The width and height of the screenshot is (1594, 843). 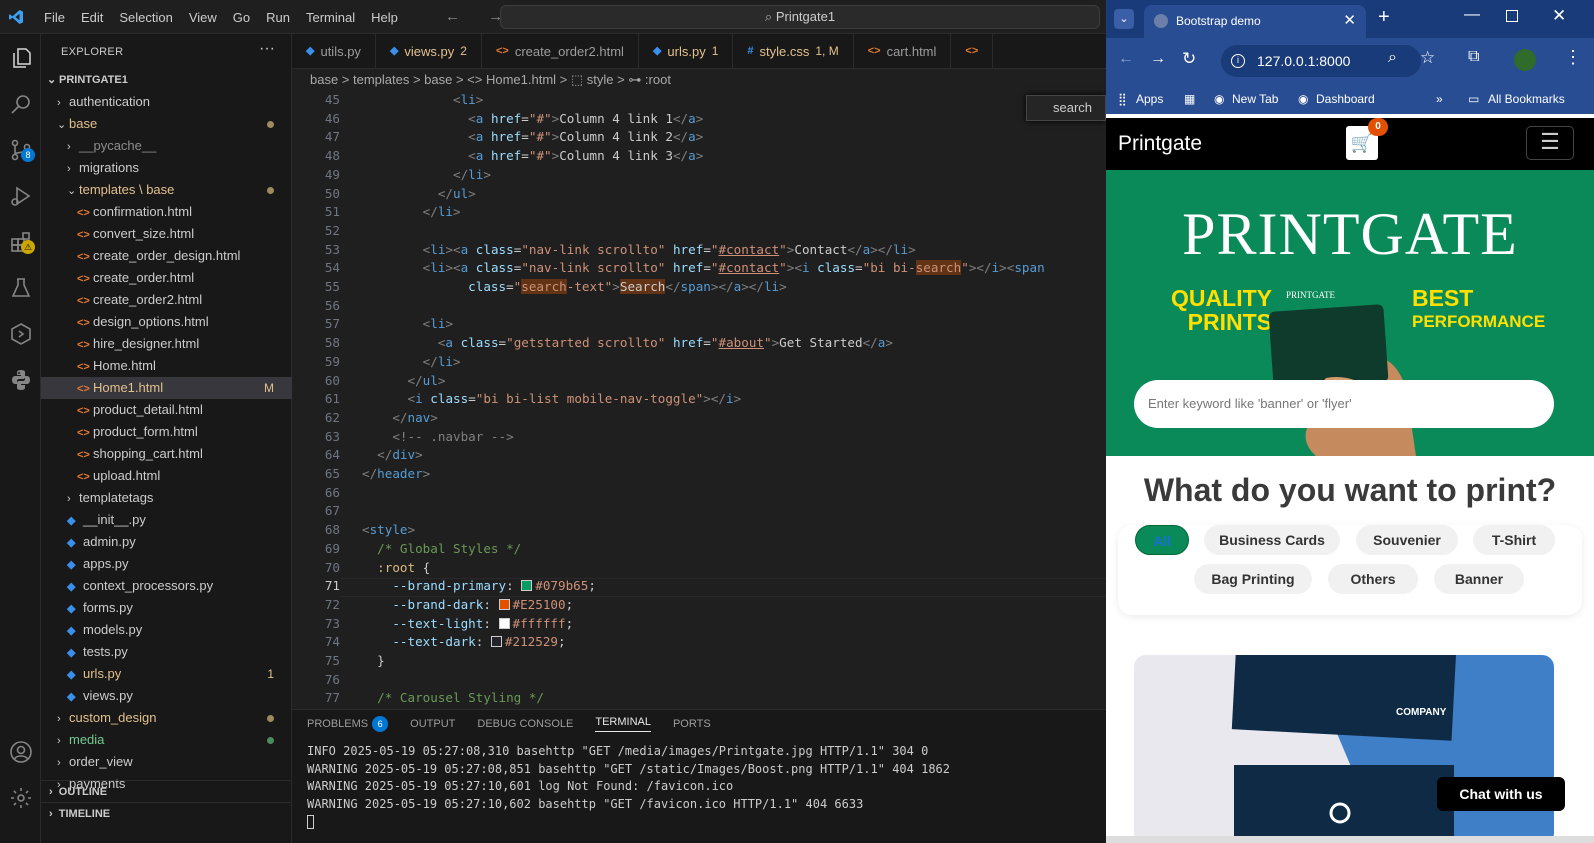 I want to click on editor-tab: ◆ views.py 2, so click(x=429, y=51).